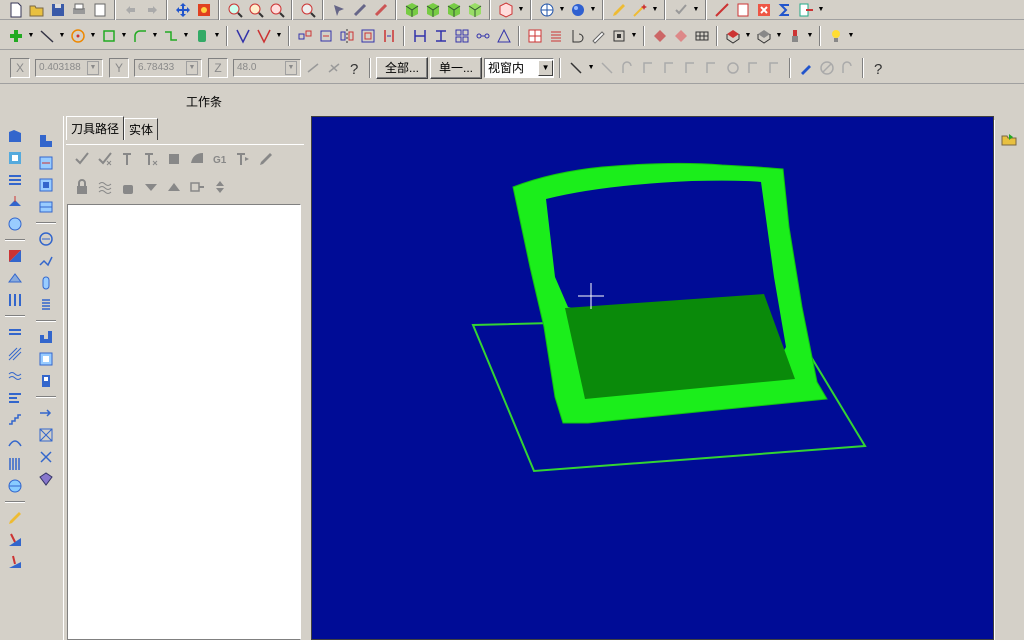 The height and width of the screenshot is (640, 1024). Describe the element at coordinates (15, 540) in the screenshot. I see `rough-tool-icon` at that location.